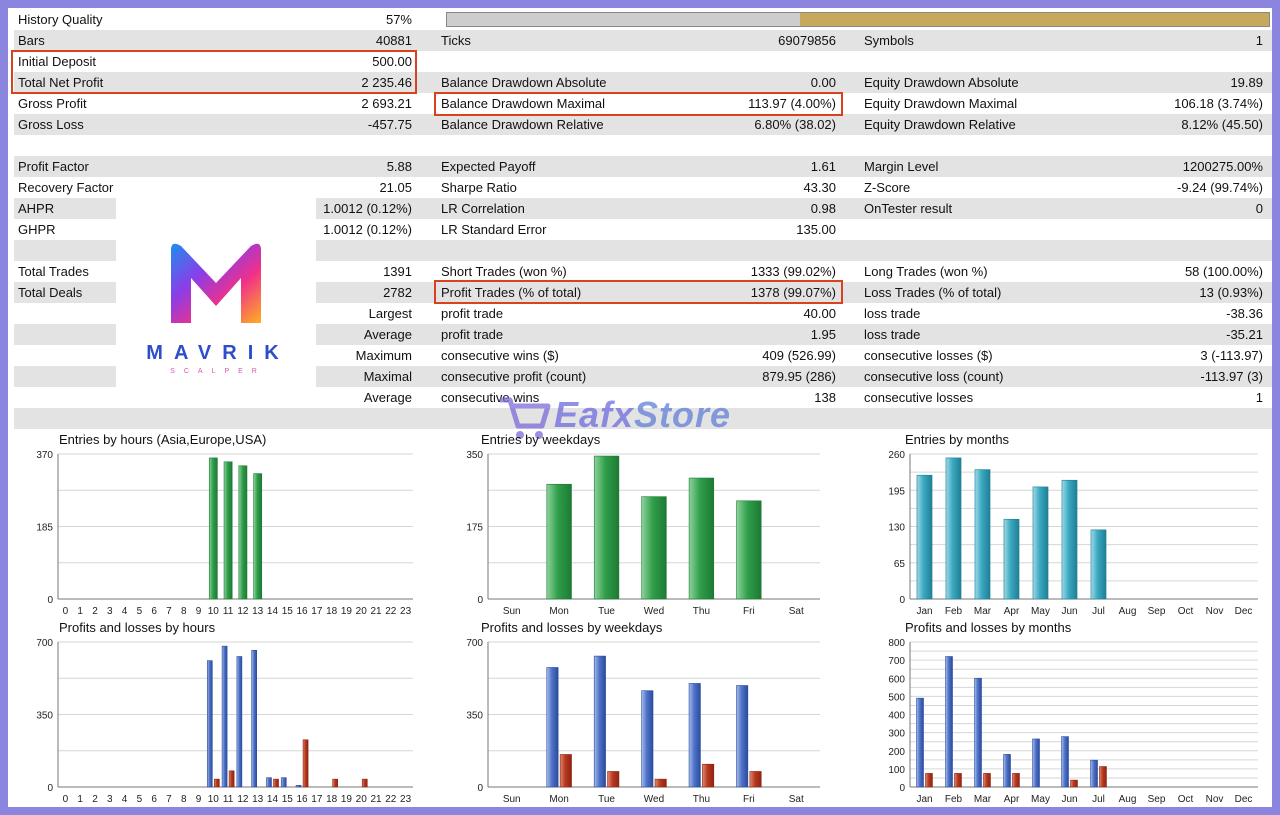 This screenshot has width=1280, height=815. I want to click on y-tick-label: 700, so click(44, 643).